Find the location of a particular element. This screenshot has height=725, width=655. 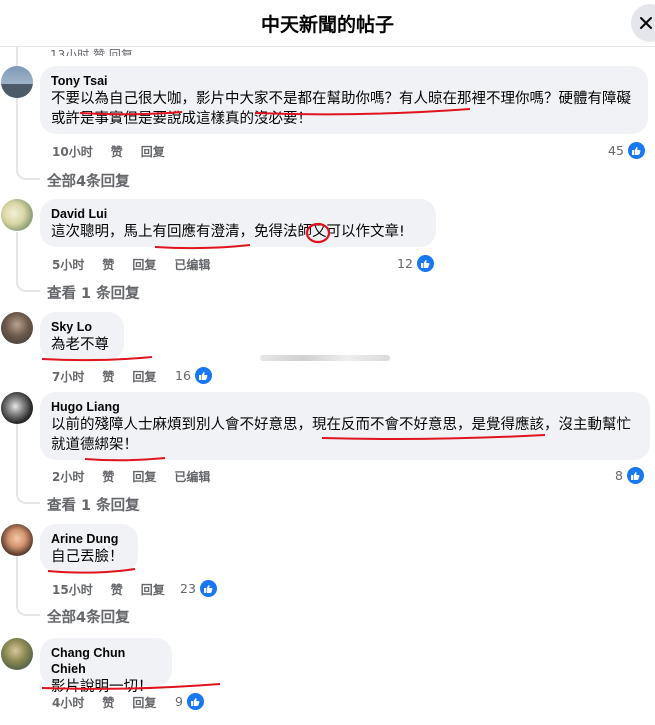

reaction-count: 23 is located at coordinates (199, 588).